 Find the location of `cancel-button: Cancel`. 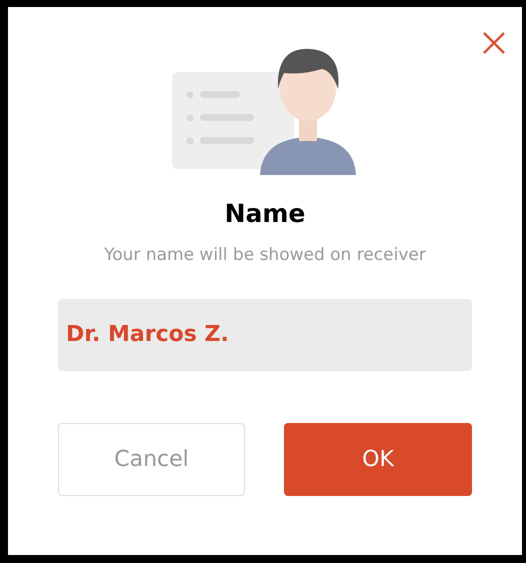

cancel-button: Cancel is located at coordinates (151, 459).